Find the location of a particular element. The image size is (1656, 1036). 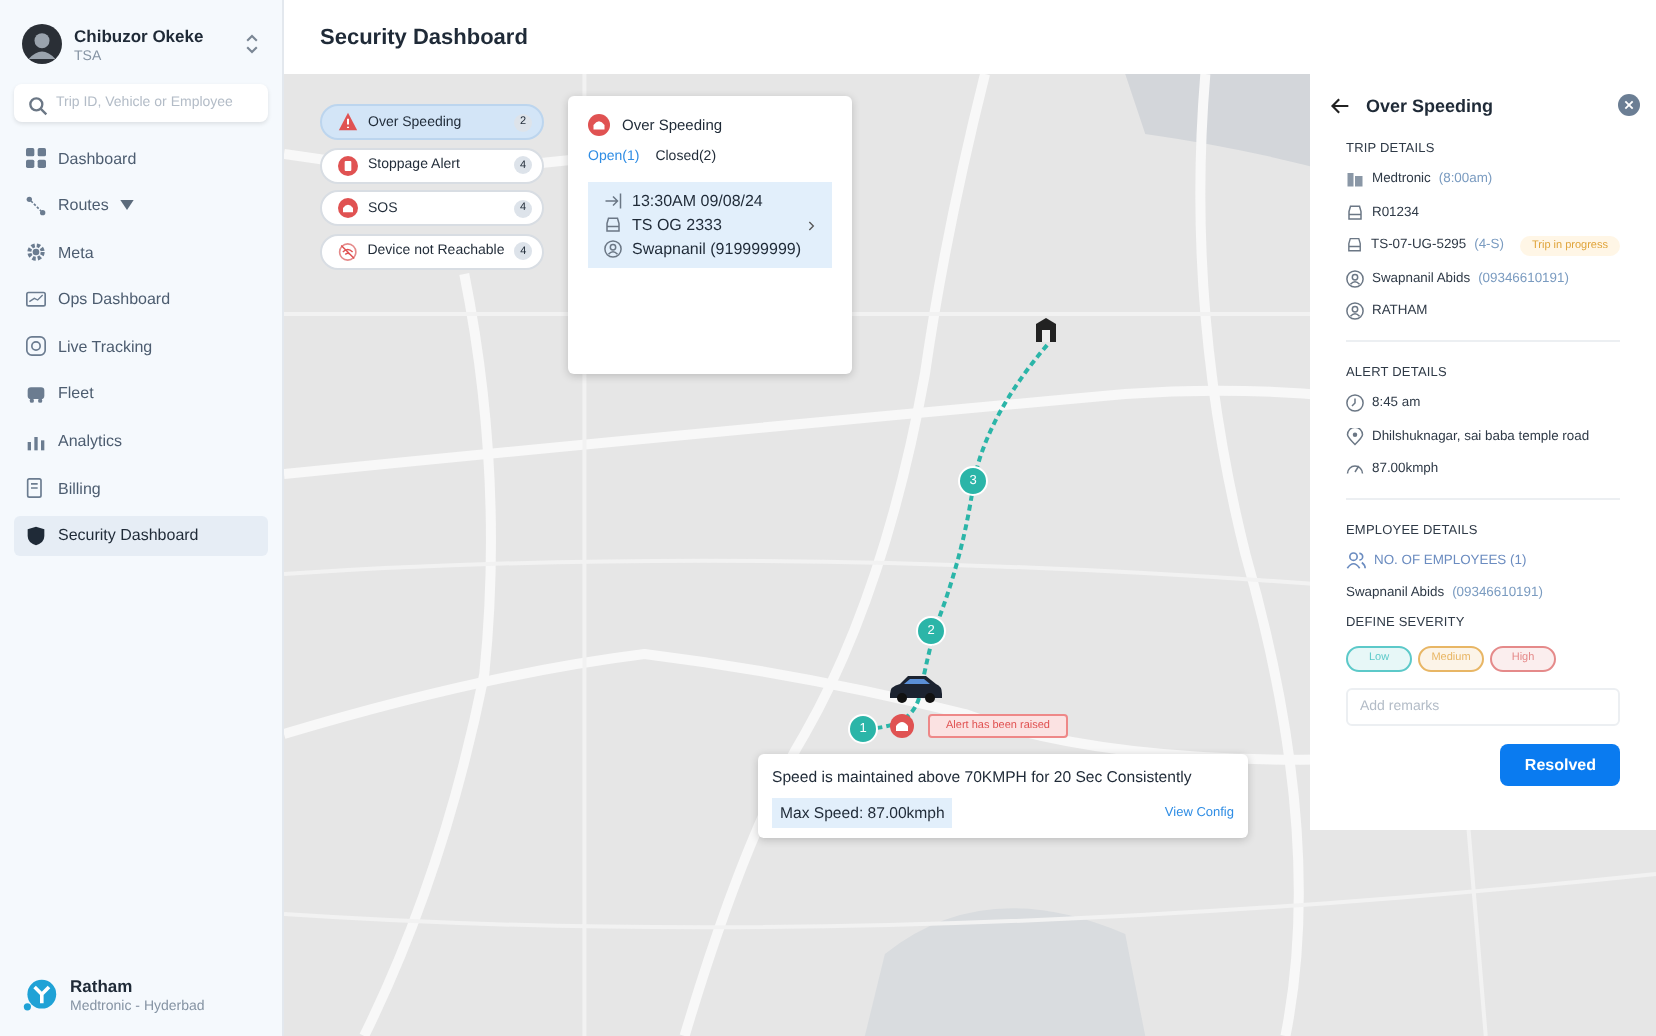

people-icon is located at coordinates (1356, 560).